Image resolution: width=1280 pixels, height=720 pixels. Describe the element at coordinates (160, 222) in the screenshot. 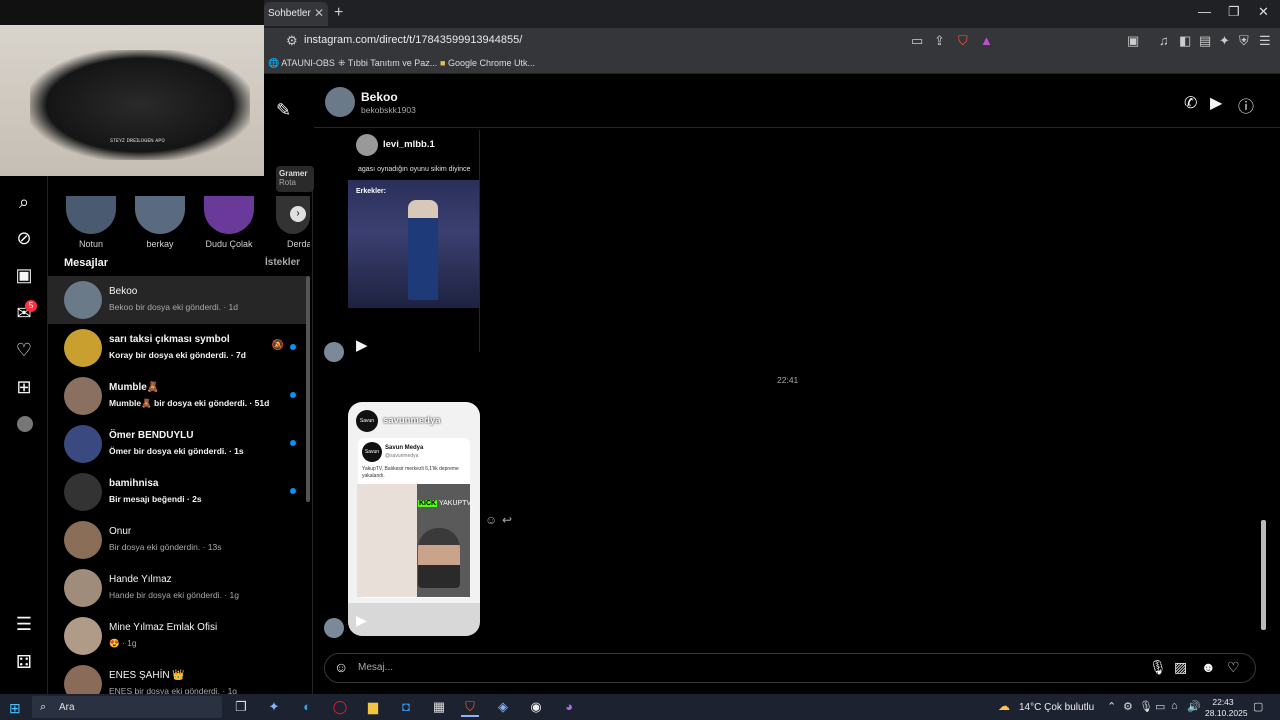

I see `story-item: berkay` at that location.